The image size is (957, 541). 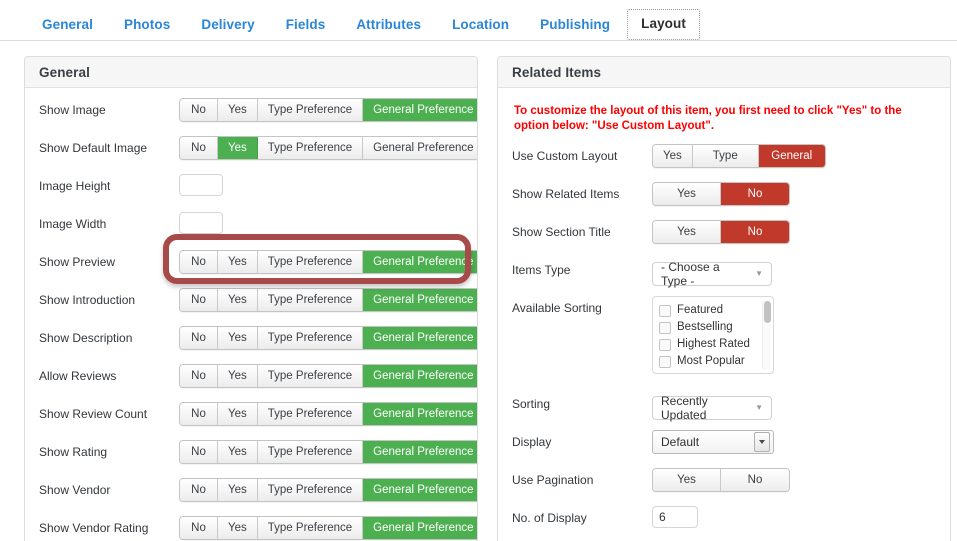 I want to click on button-use-pagination-no: No, so click(x=755, y=480).